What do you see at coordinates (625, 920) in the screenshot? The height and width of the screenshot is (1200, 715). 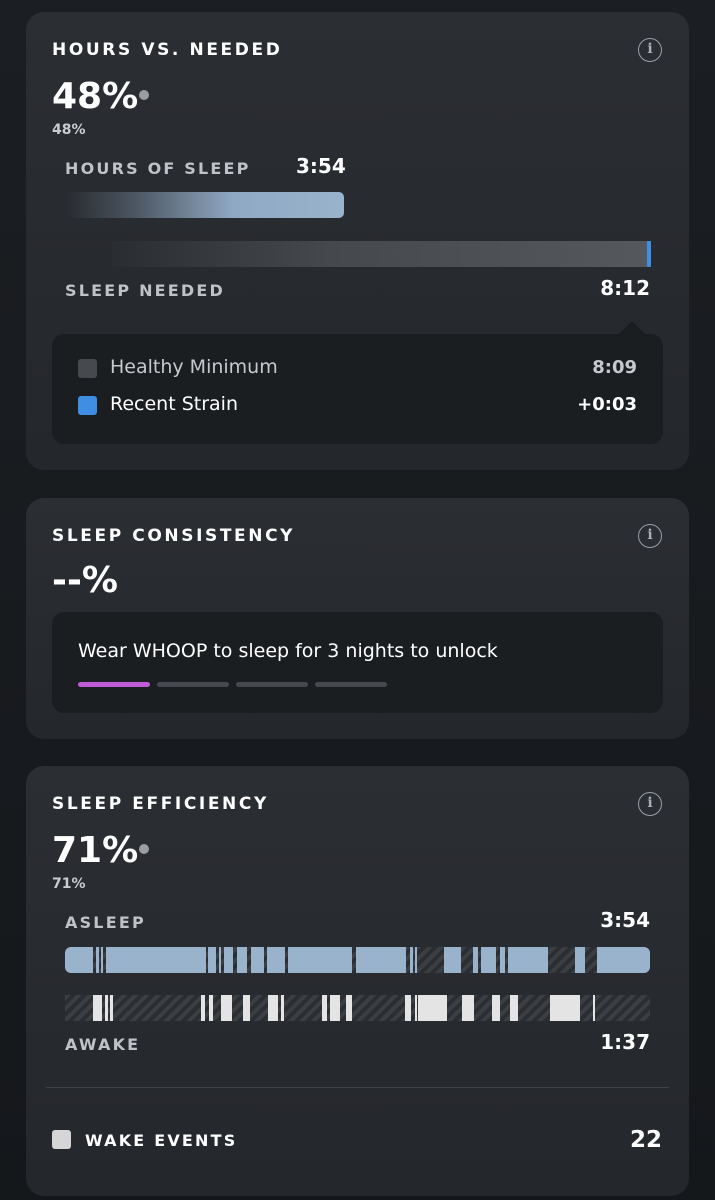 I see `asleep-value: 3:54` at bounding box center [625, 920].